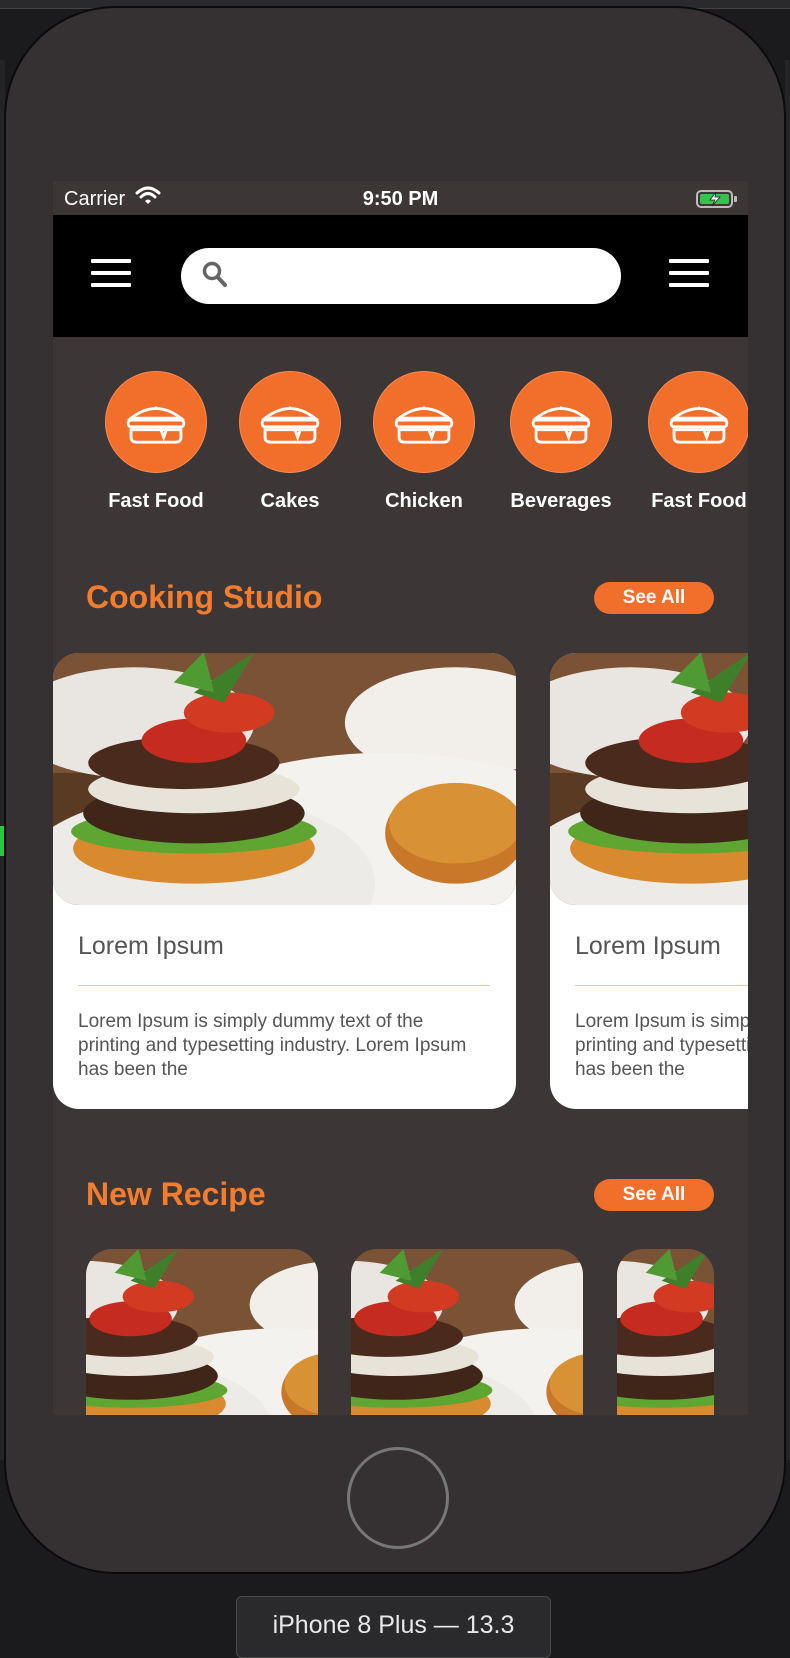  I want to click on category-item: Beverages, so click(561, 442).